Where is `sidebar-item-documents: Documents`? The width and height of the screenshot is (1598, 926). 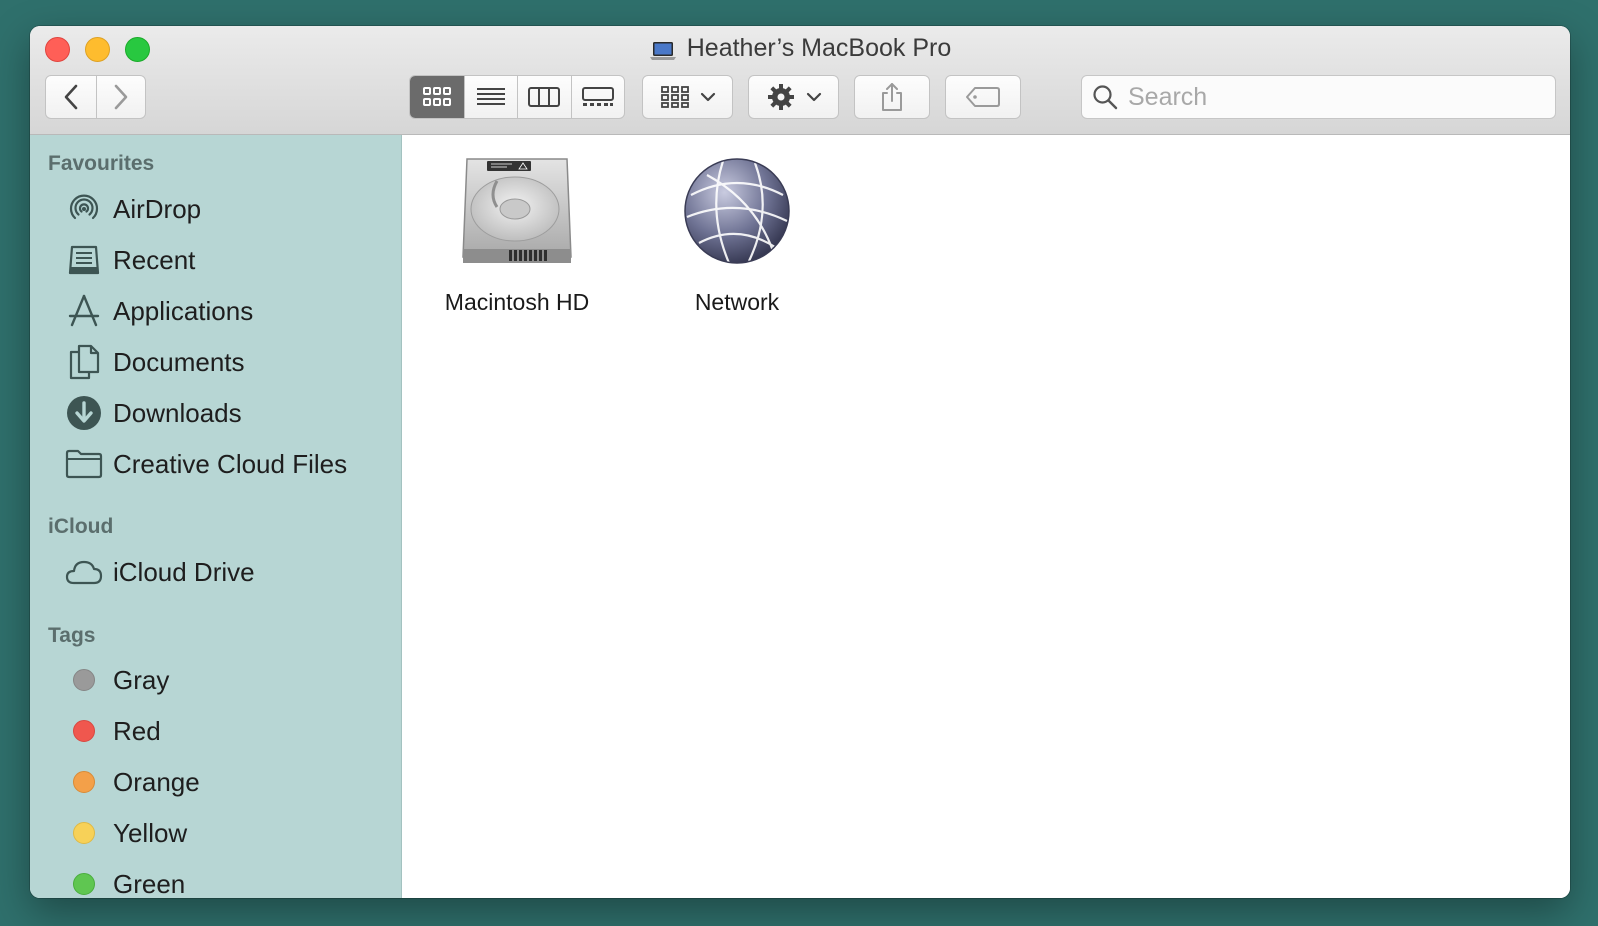 sidebar-item-documents: Documents is located at coordinates (215, 362).